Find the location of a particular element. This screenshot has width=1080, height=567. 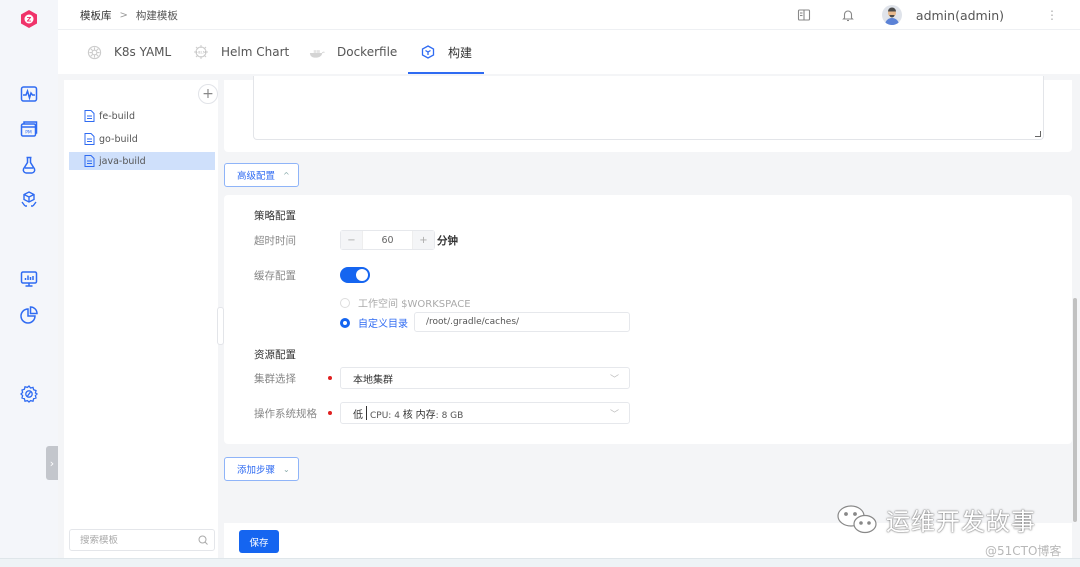

pm-window-icon: PM is located at coordinates (29, 129).